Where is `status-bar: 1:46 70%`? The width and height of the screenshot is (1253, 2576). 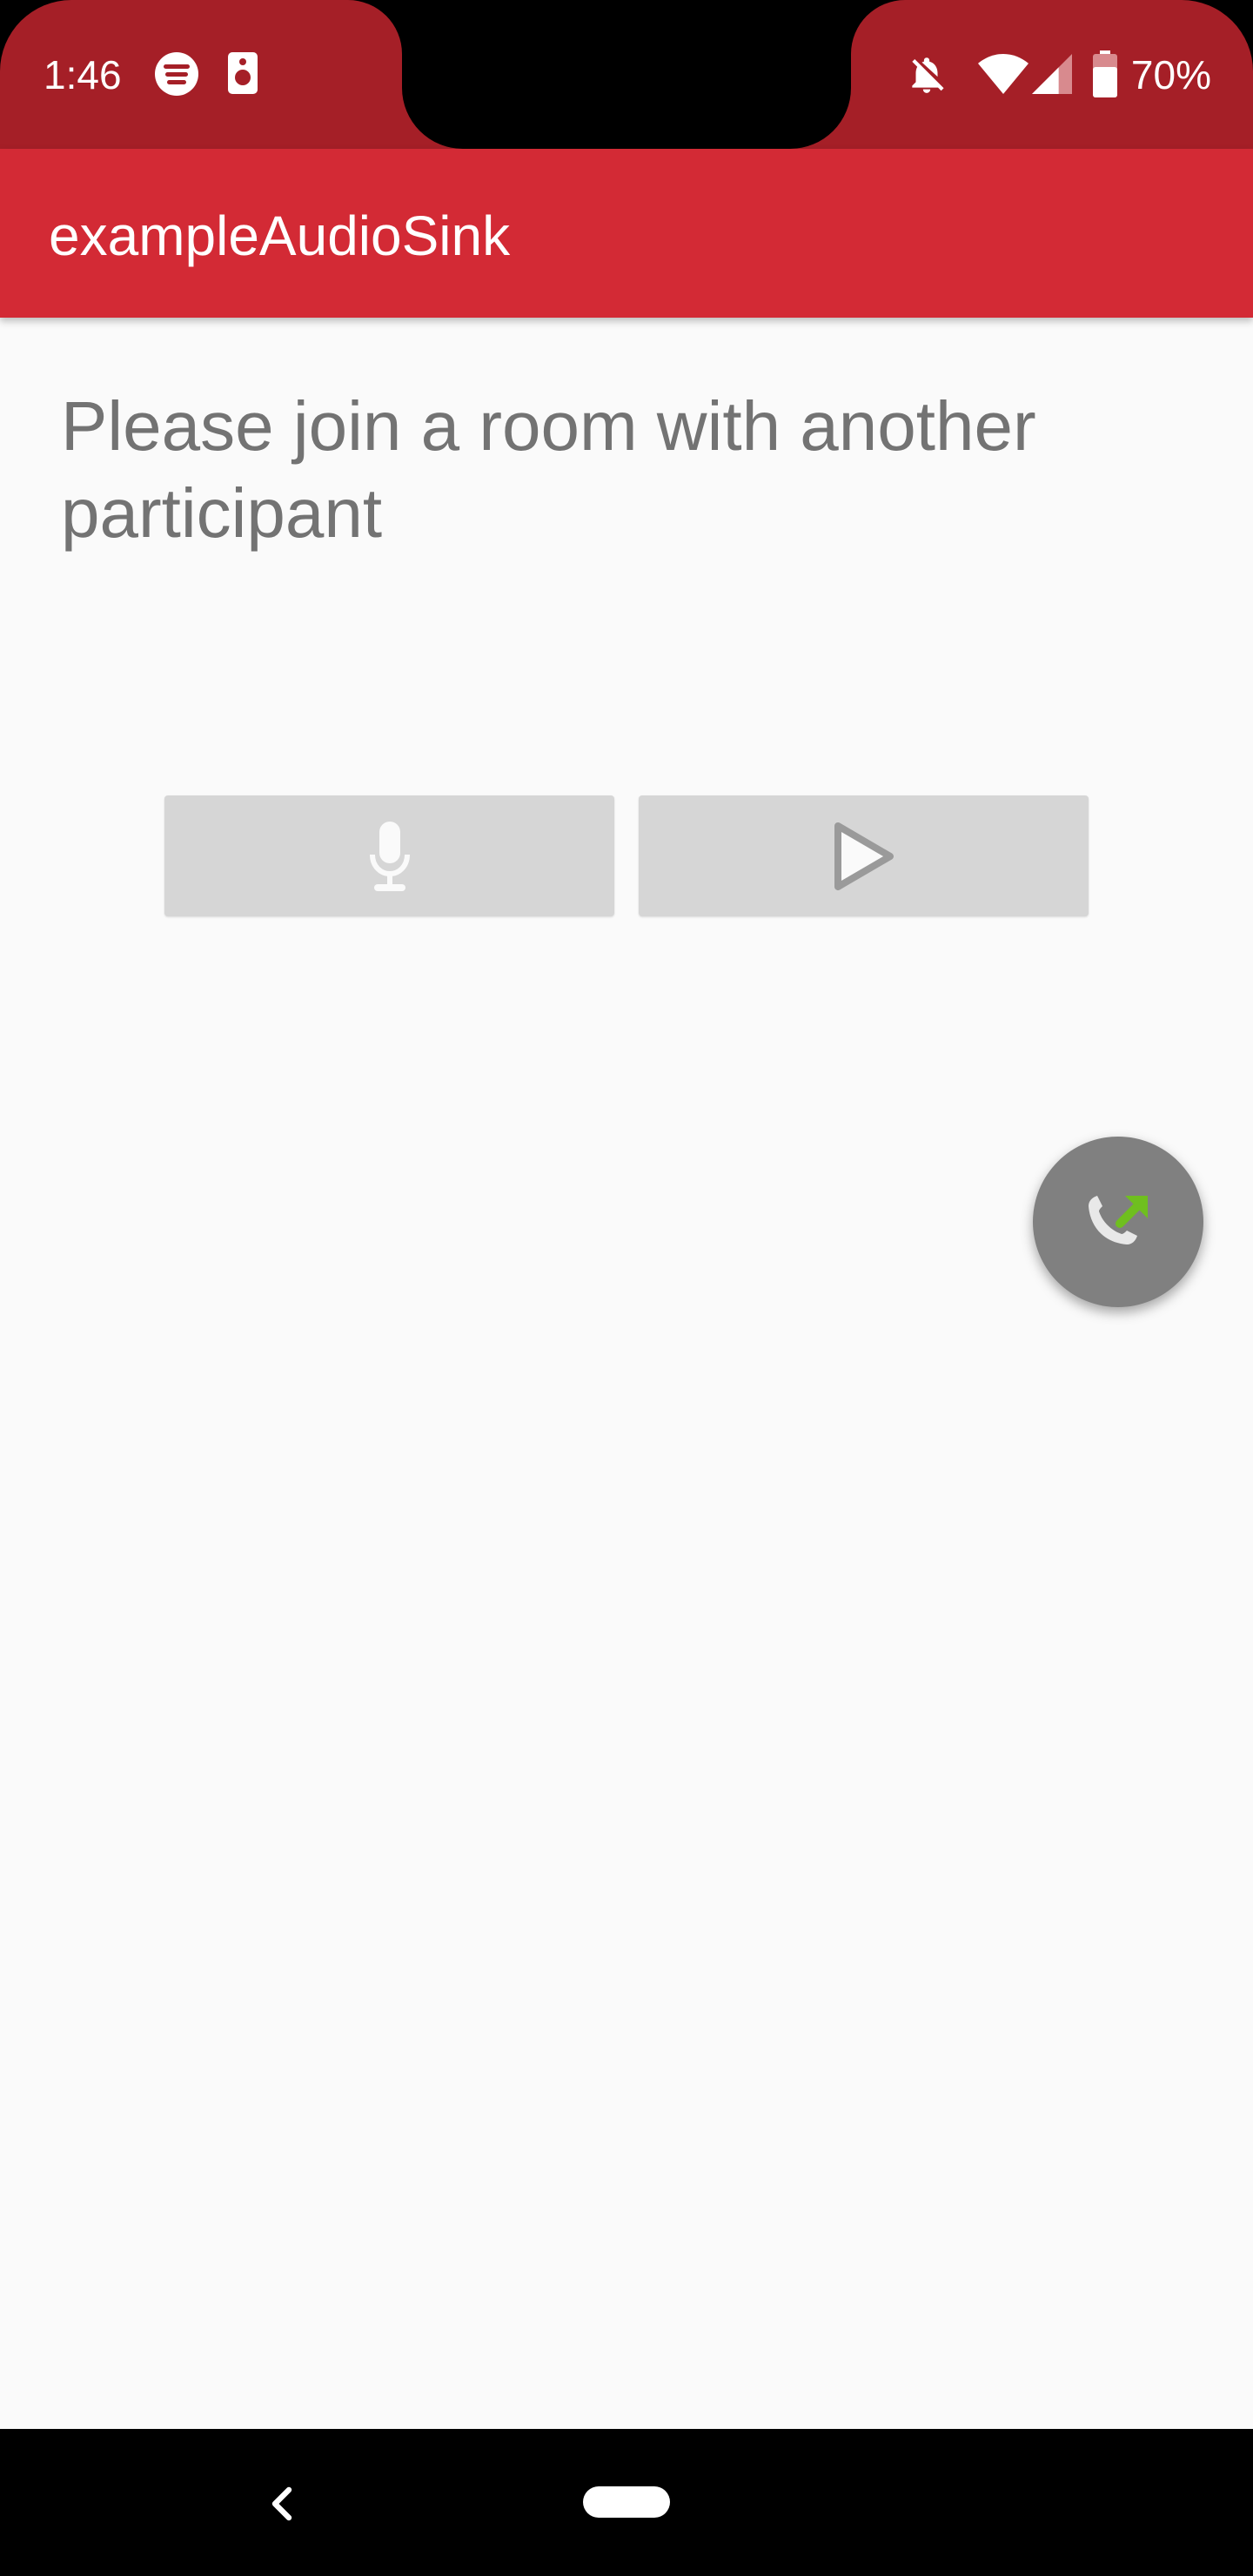
status-bar: 1:46 70% is located at coordinates (626, 74).